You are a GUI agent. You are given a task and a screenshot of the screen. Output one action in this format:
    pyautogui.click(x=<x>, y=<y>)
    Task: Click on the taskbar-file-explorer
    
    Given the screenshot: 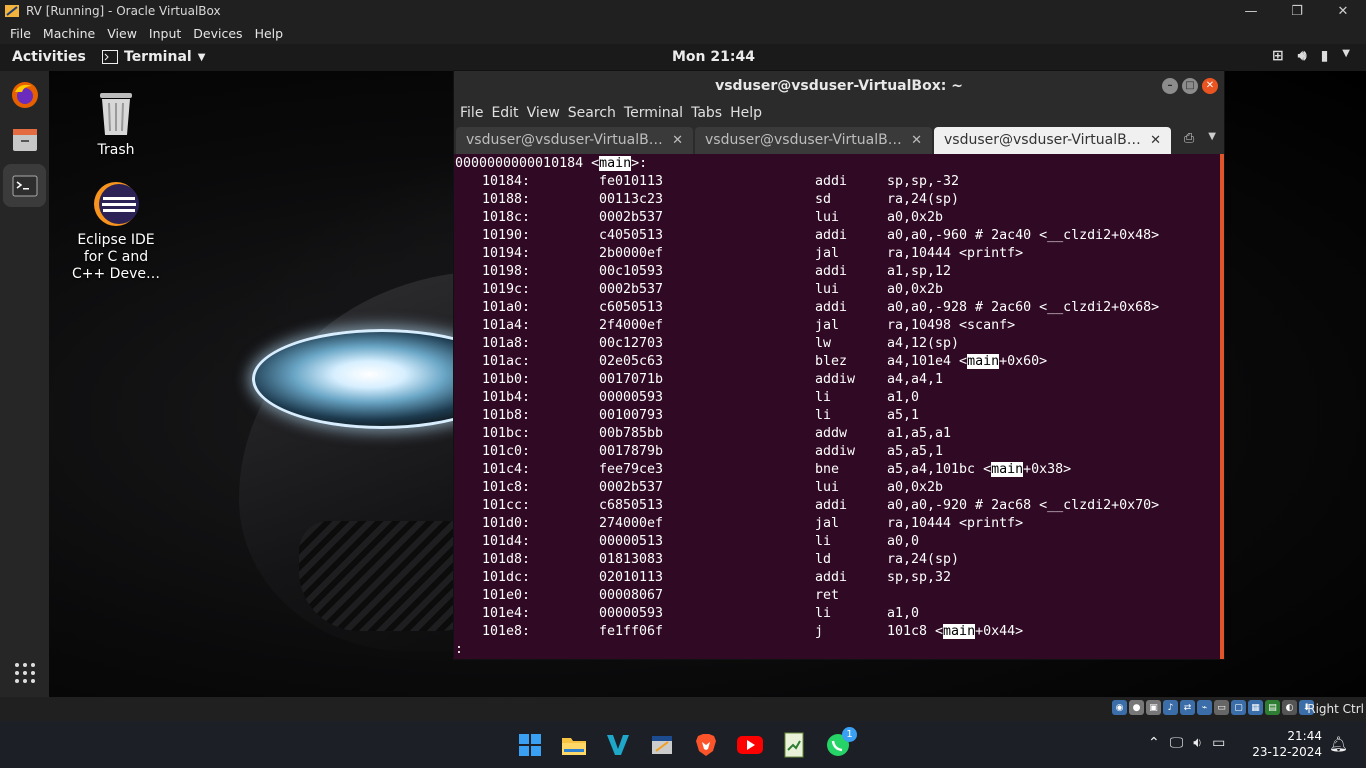 What is the action you would take?
    pyautogui.click(x=574, y=745)
    